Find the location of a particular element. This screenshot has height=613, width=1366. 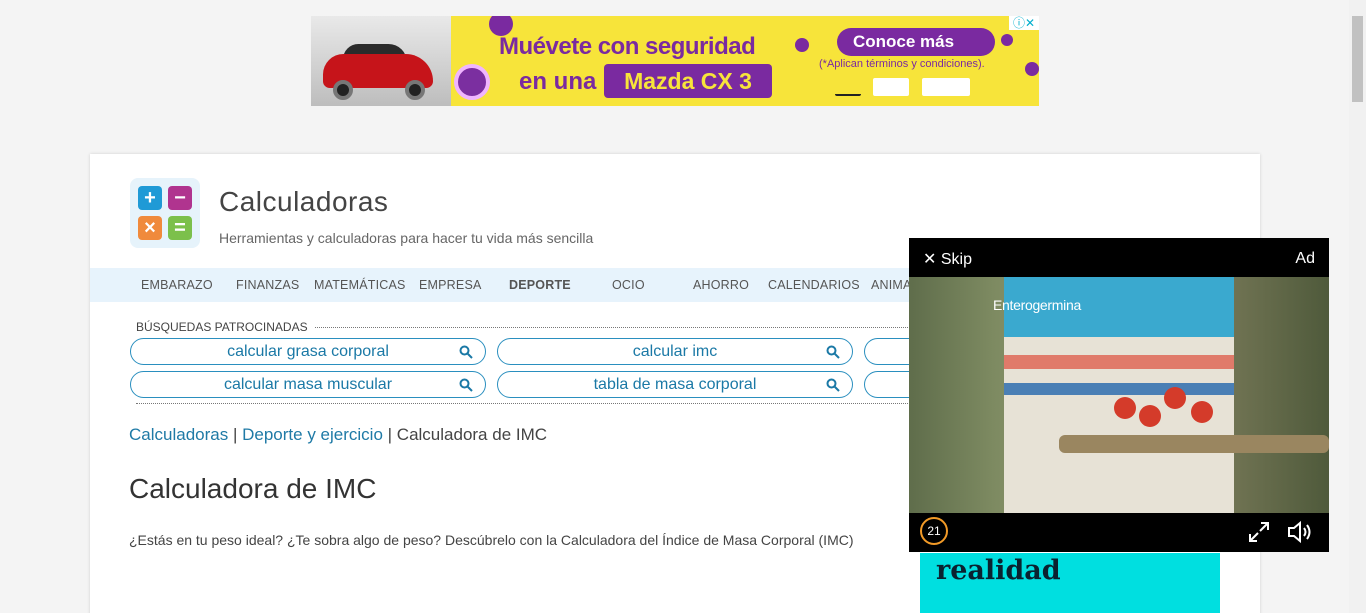

ad-headline: Muévete con seguridad is located at coordinates (627, 46).